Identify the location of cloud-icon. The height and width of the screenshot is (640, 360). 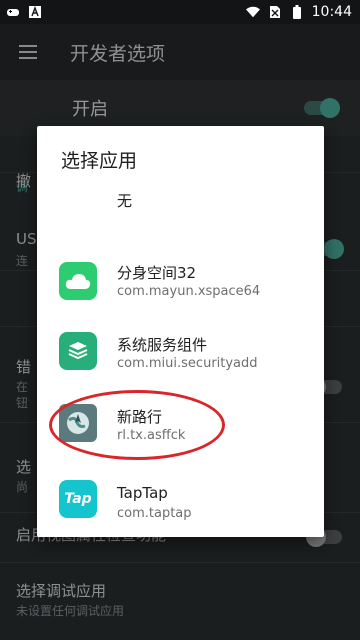
(78, 281).